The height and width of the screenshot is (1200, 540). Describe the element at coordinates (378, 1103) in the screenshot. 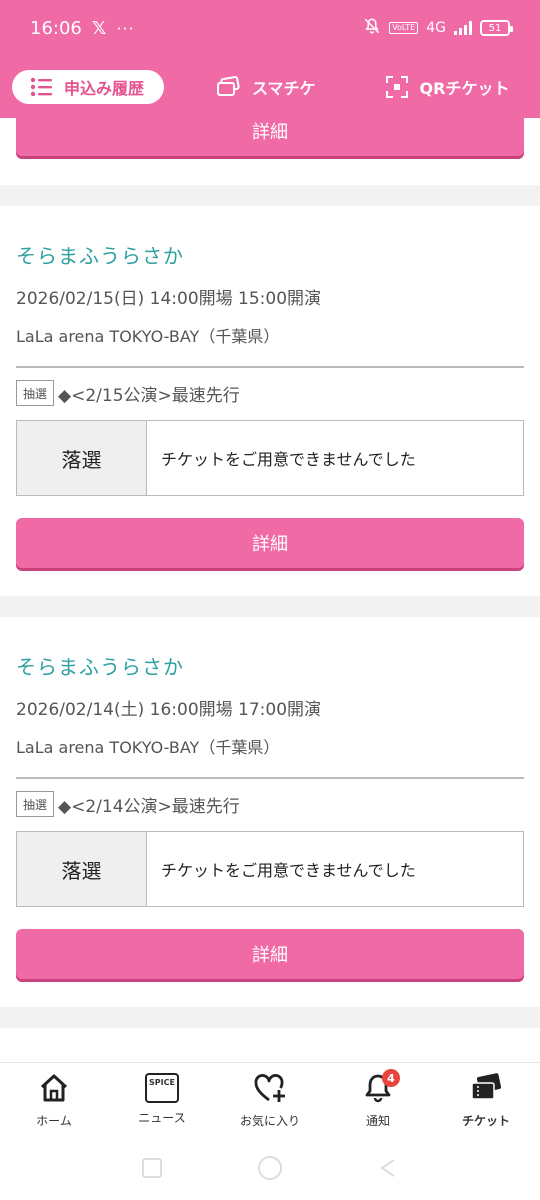

I see `nav-notifications: 4 通知` at that location.